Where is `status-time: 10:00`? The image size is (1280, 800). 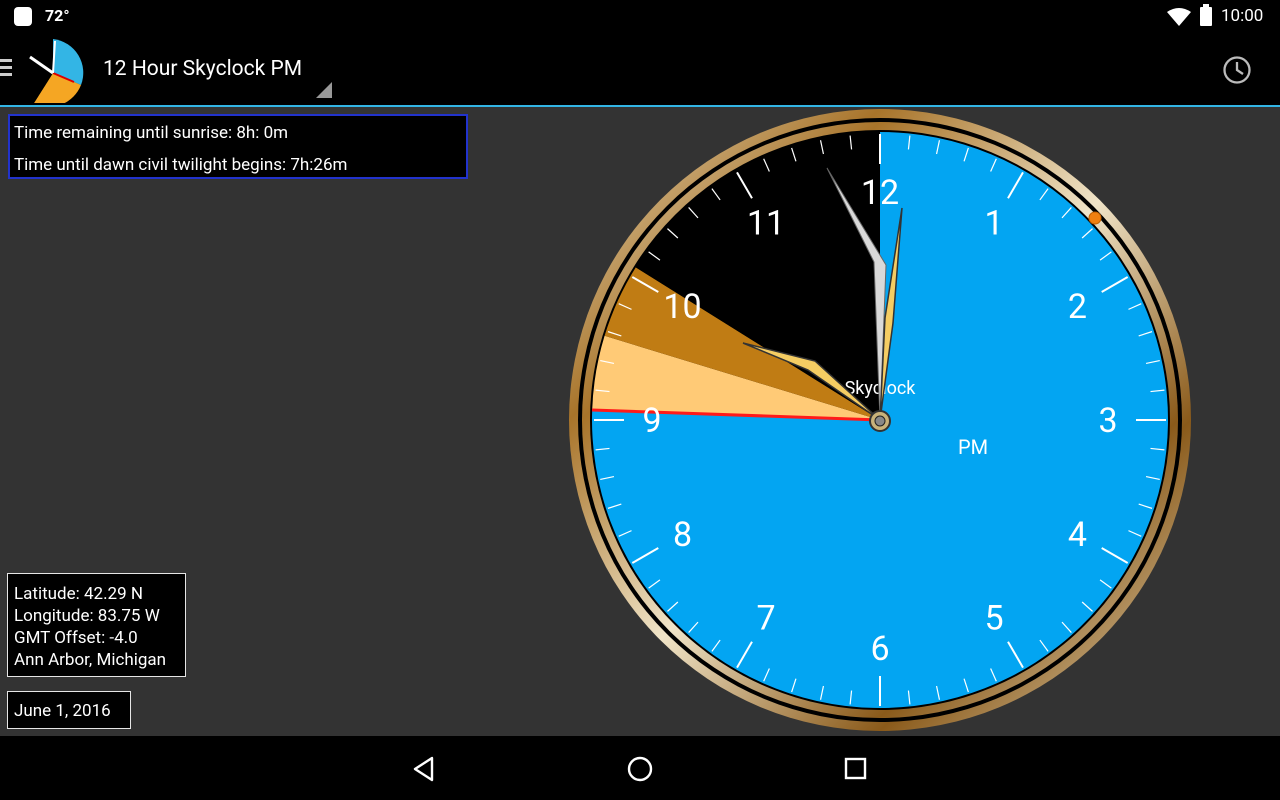 status-time: 10:00 is located at coordinates (1242, 16).